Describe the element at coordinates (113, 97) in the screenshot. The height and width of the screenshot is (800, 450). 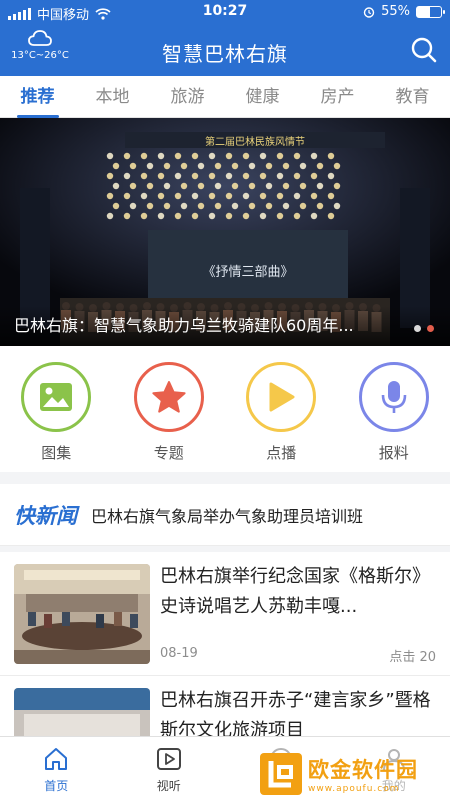
I see `tab-local: 本地` at that location.